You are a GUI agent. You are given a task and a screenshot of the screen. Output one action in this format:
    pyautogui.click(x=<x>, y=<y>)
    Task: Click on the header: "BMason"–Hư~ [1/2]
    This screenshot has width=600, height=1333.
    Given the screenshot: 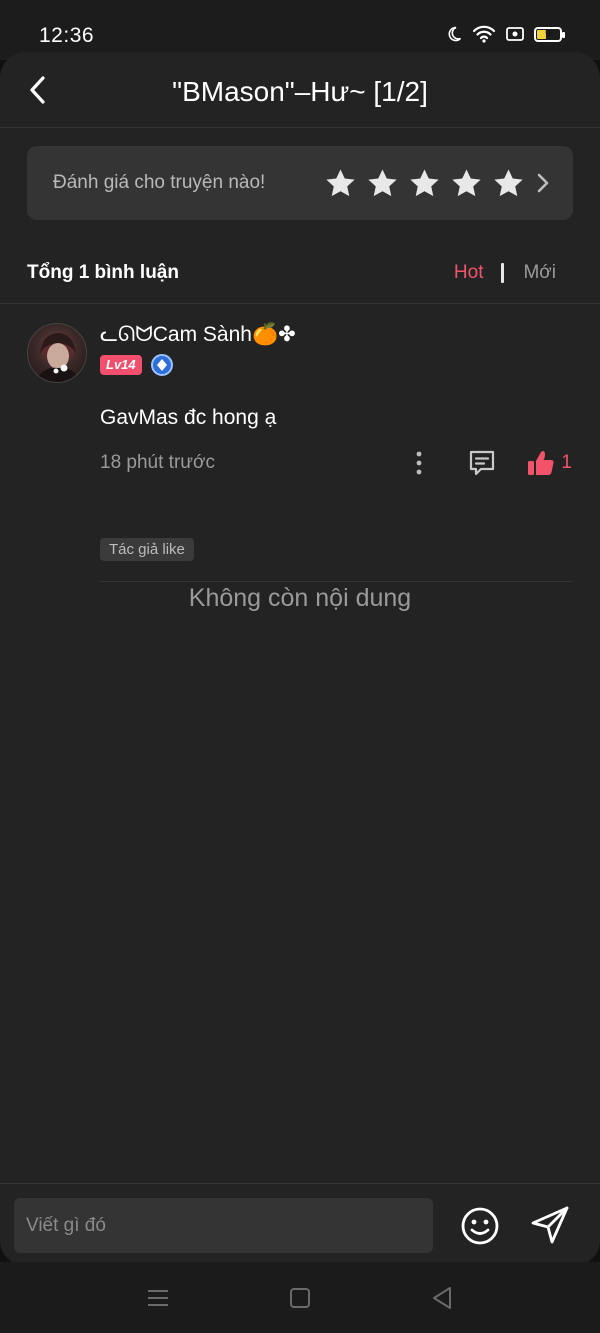 What is the action you would take?
    pyautogui.click(x=300, y=90)
    